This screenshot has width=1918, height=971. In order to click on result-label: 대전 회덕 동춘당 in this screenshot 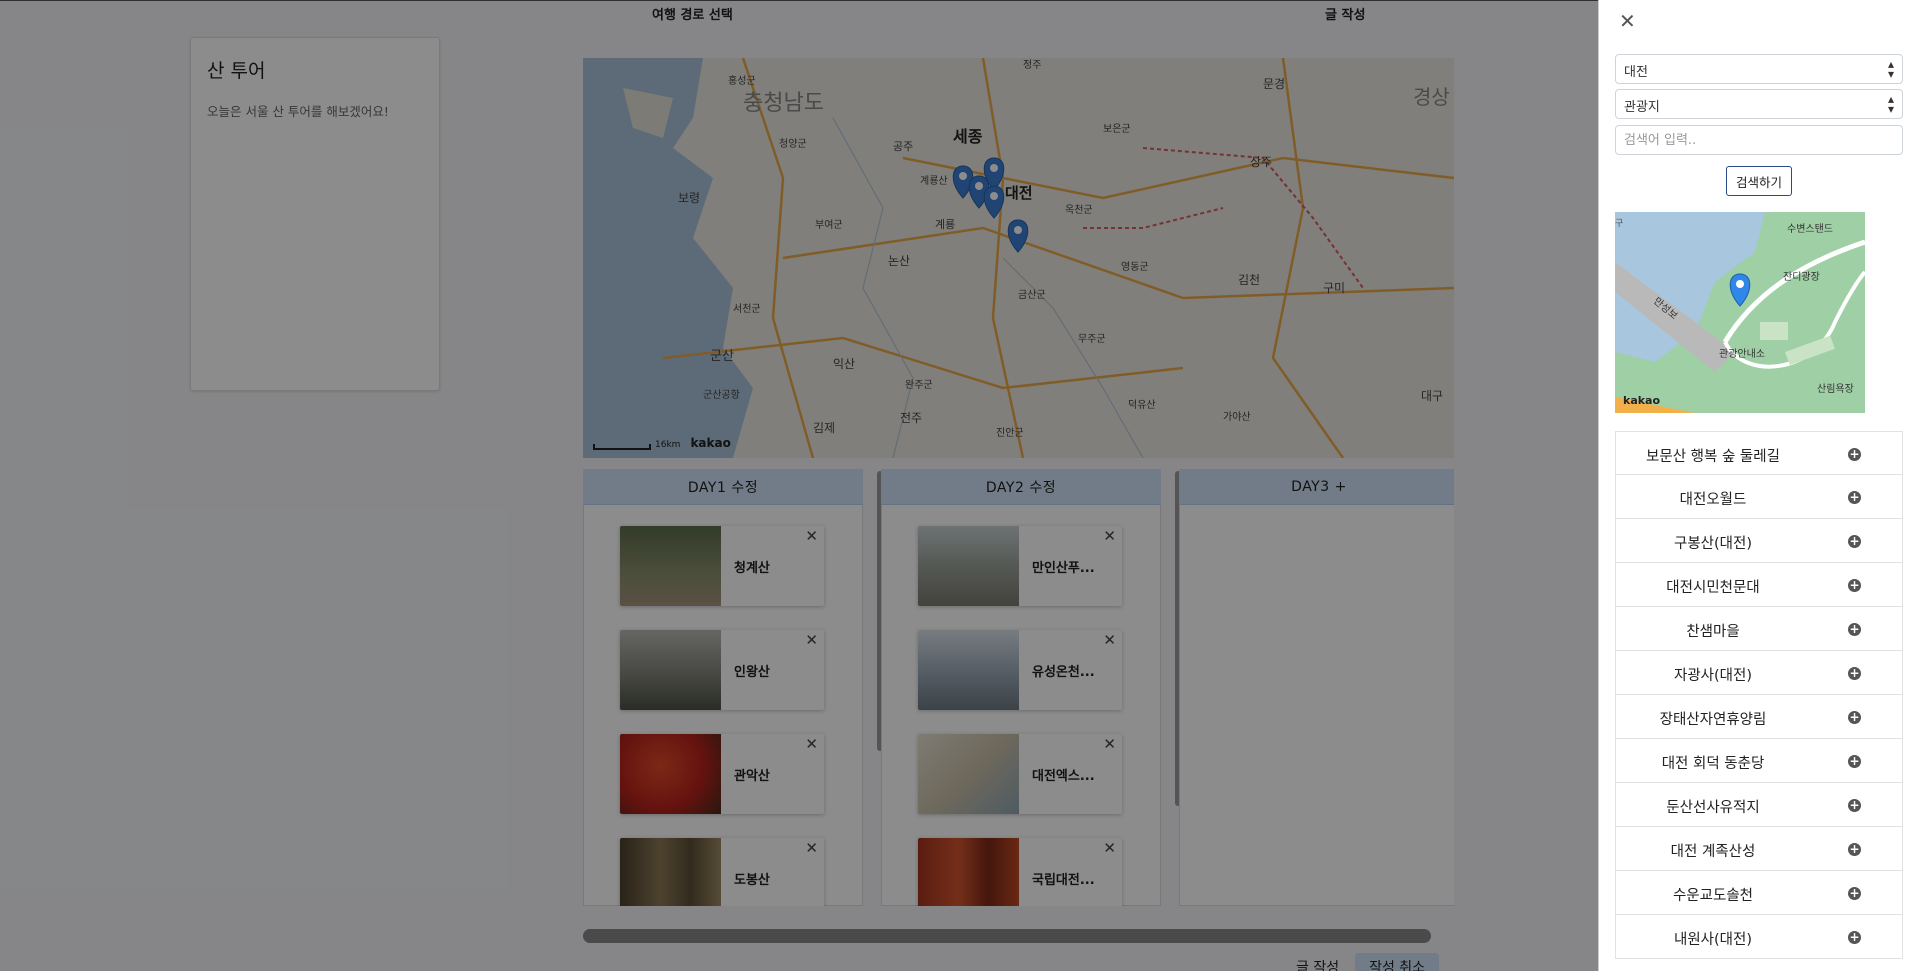, I will do `click(1713, 764)`.